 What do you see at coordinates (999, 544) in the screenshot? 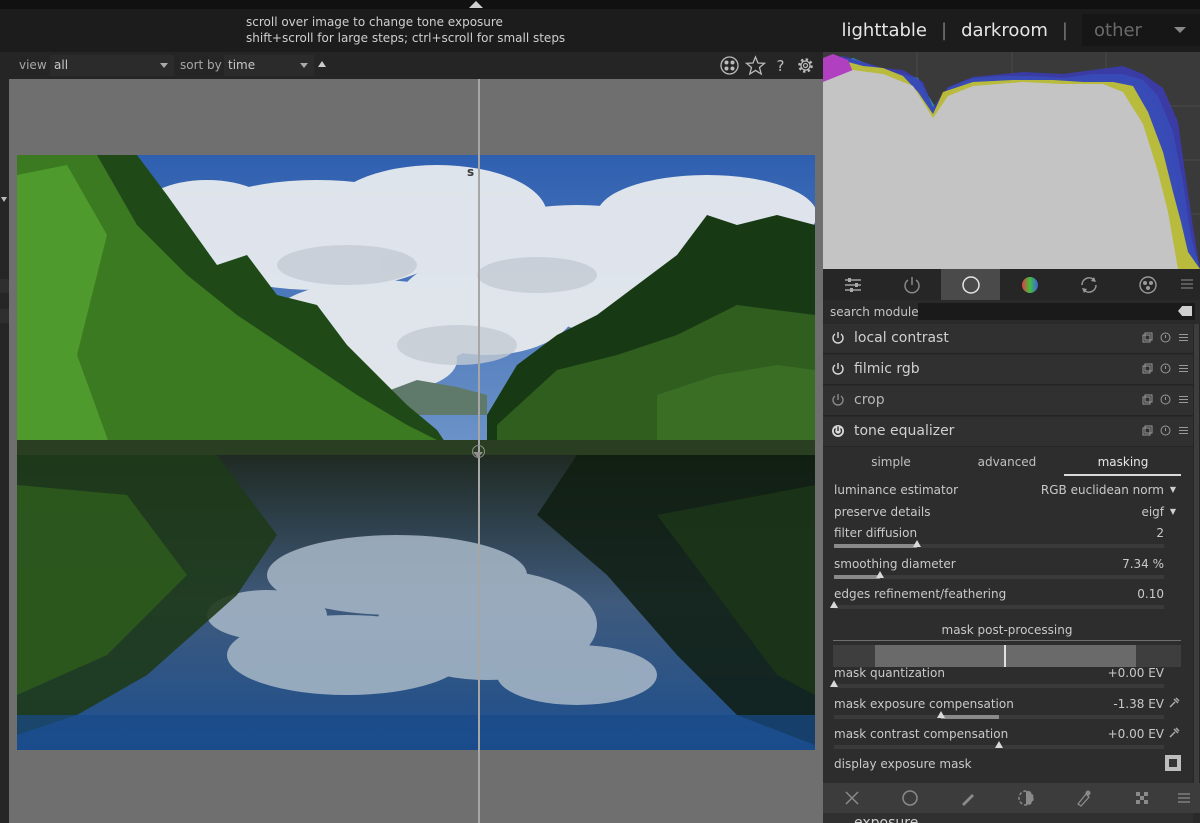
I see `filter-diffusion-slider` at bounding box center [999, 544].